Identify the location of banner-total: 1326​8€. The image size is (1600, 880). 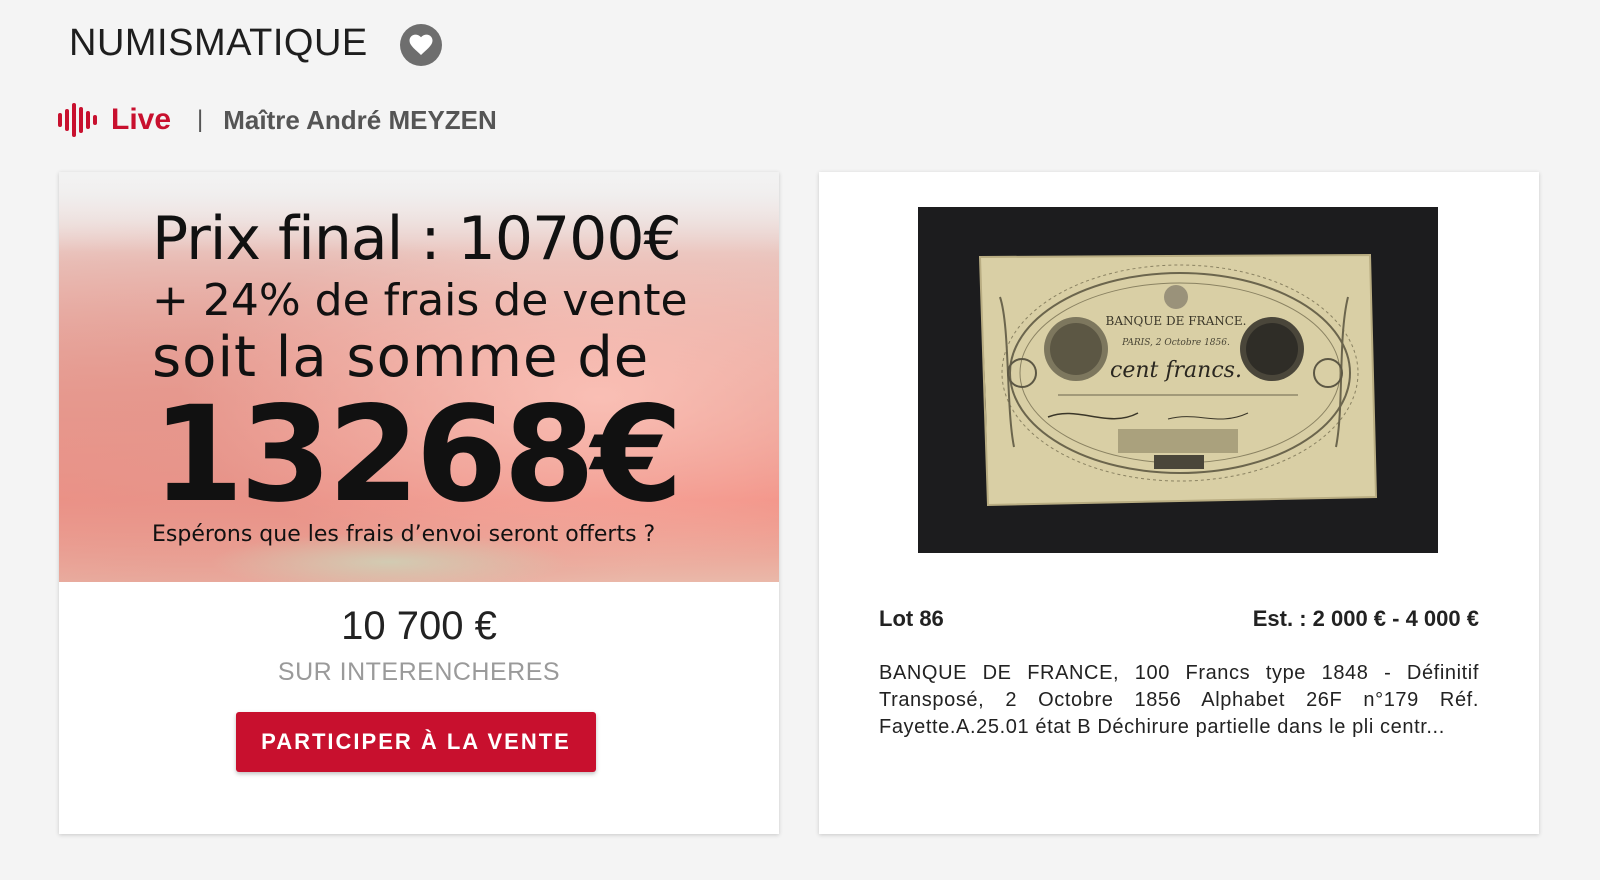
(417, 455).